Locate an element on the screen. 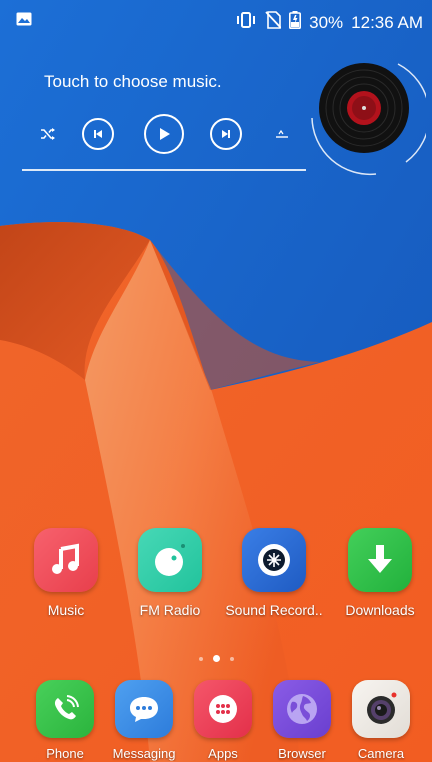  previous-icon is located at coordinates (98, 134).